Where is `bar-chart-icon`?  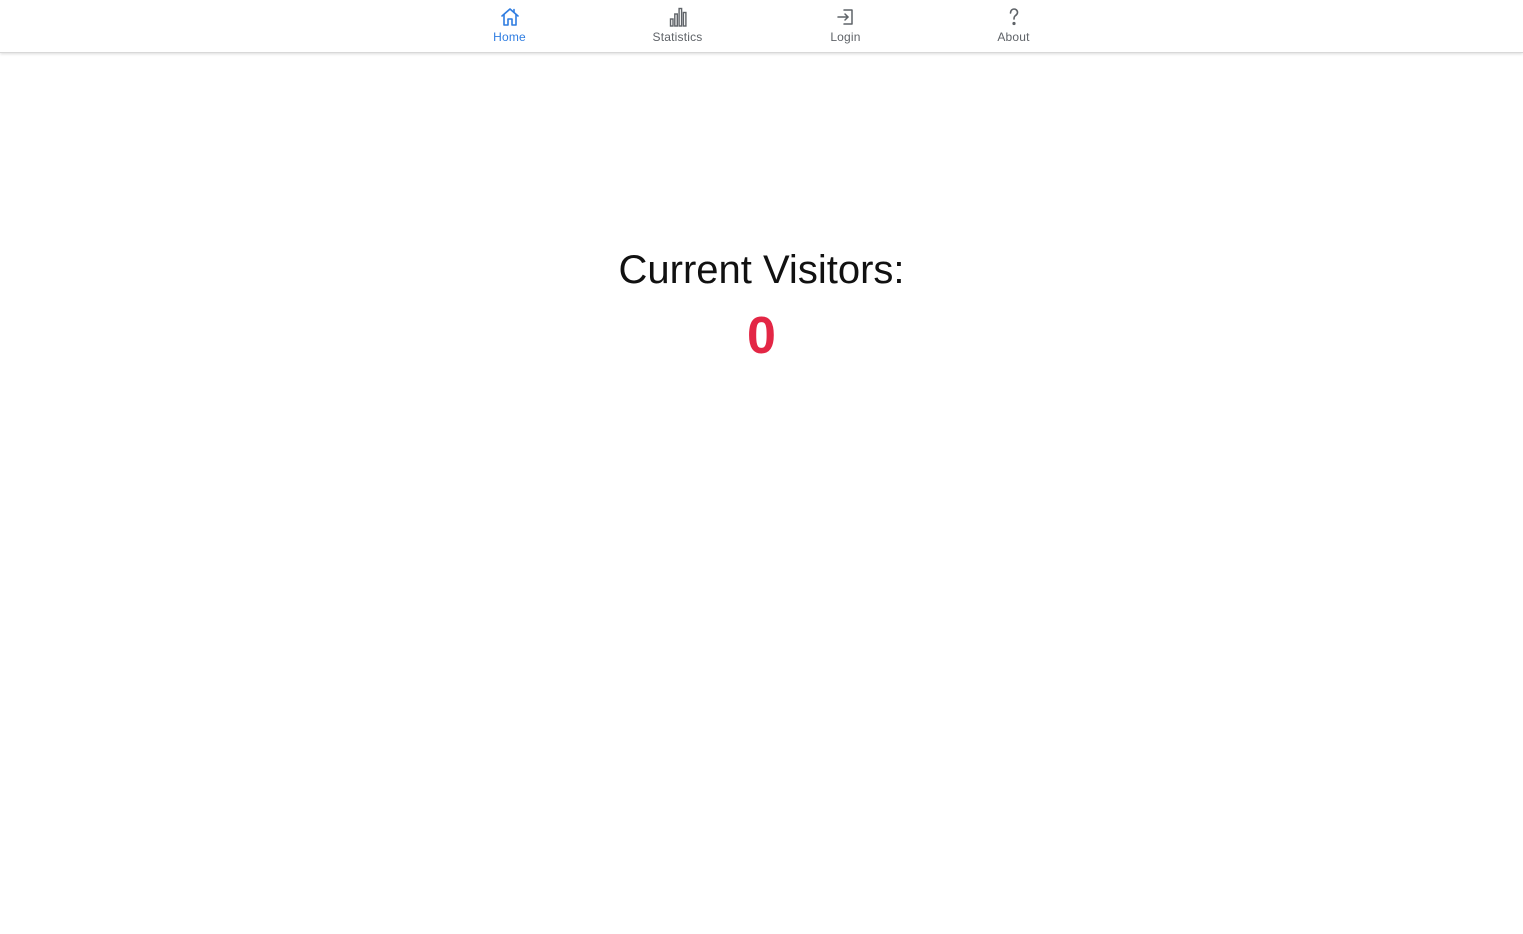 bar-chart-icon is located at coordinates (678, 17).